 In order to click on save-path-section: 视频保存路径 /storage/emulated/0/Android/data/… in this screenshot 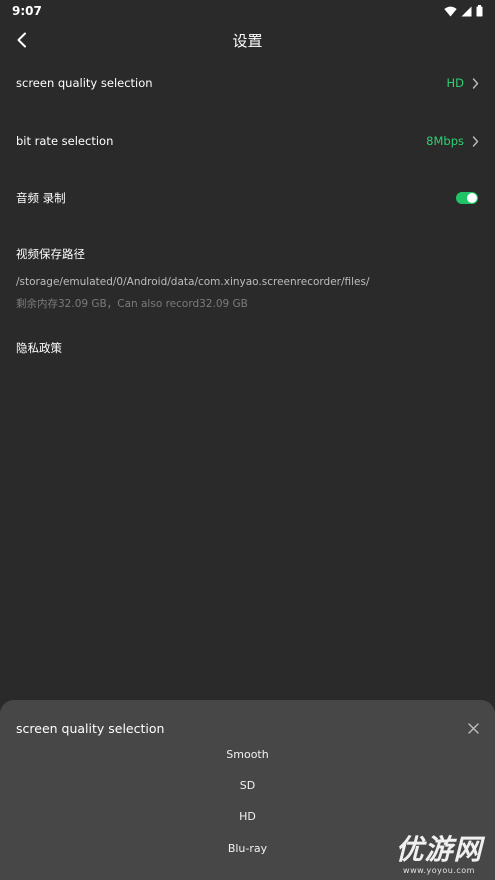, I will do `click(246, 278)`.